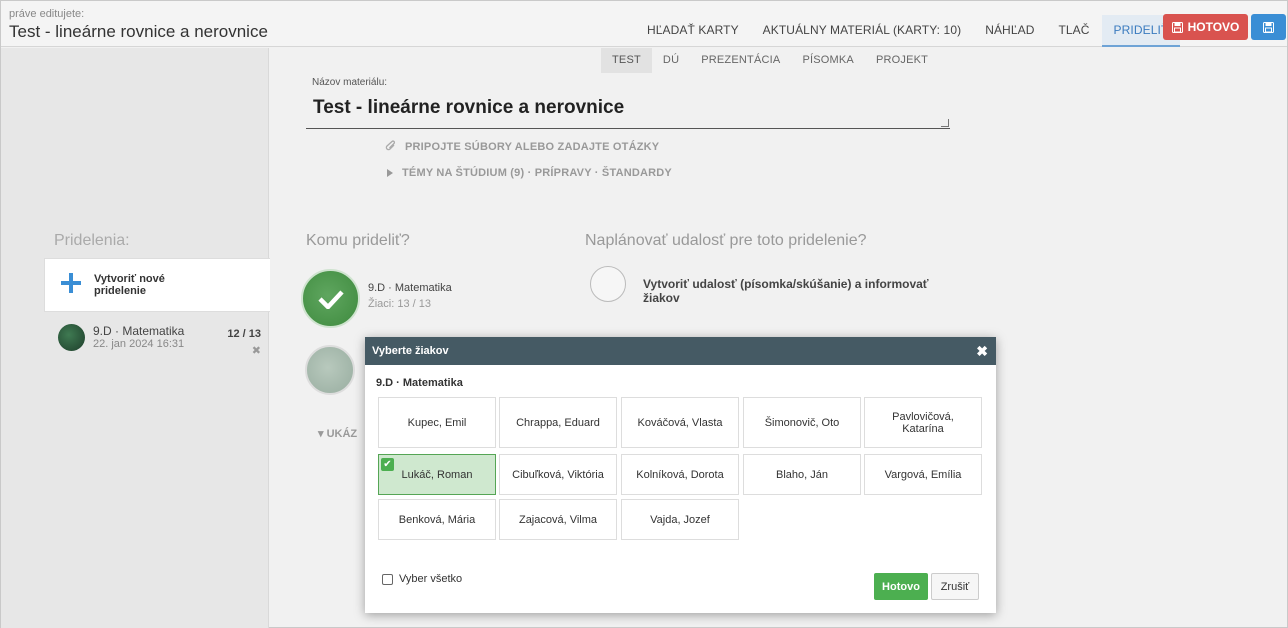 The width and height of the screenshot is (1288, 628). I want to click on event-toggle, so click(608, 284).